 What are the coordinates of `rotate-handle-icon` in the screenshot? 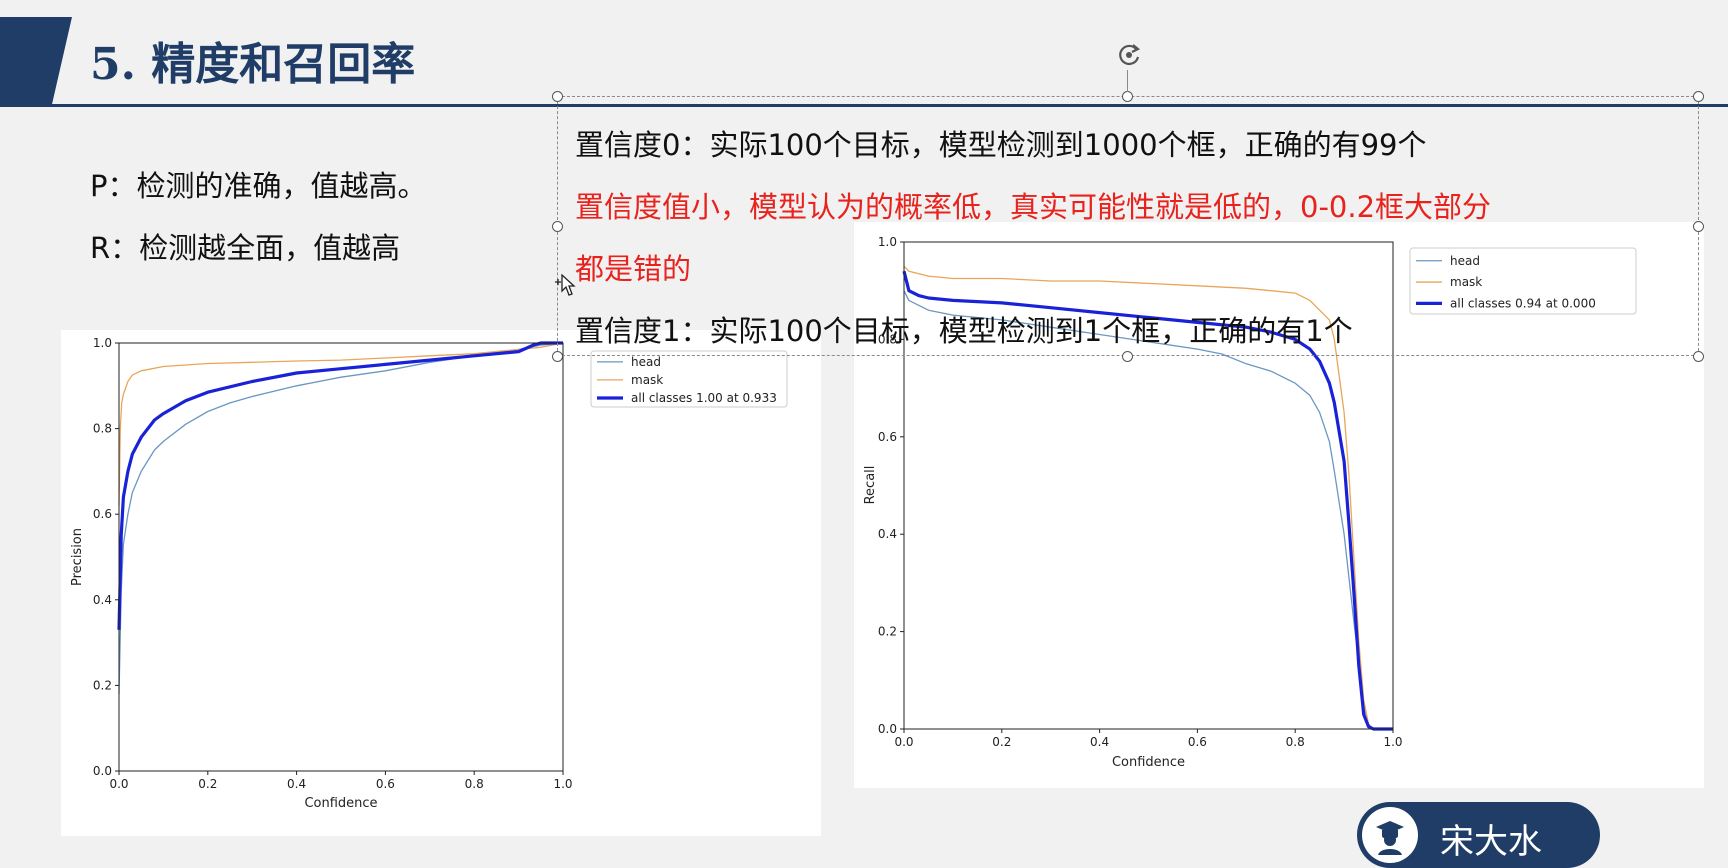 It's located at (1129, 55).